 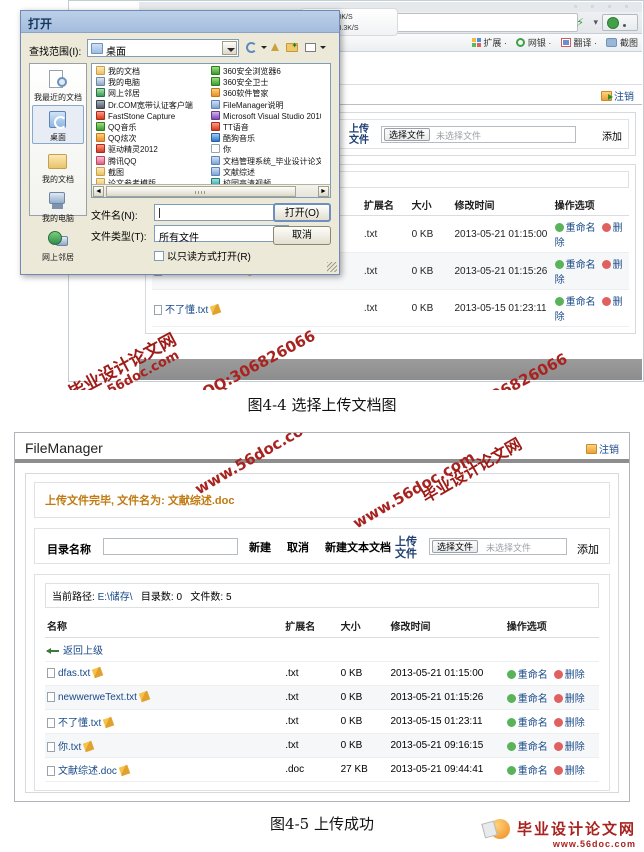 What do you see at coordinates (201, 191) in the screenshot?
I see `scroll-thumb` at bounding box center [201, 191].